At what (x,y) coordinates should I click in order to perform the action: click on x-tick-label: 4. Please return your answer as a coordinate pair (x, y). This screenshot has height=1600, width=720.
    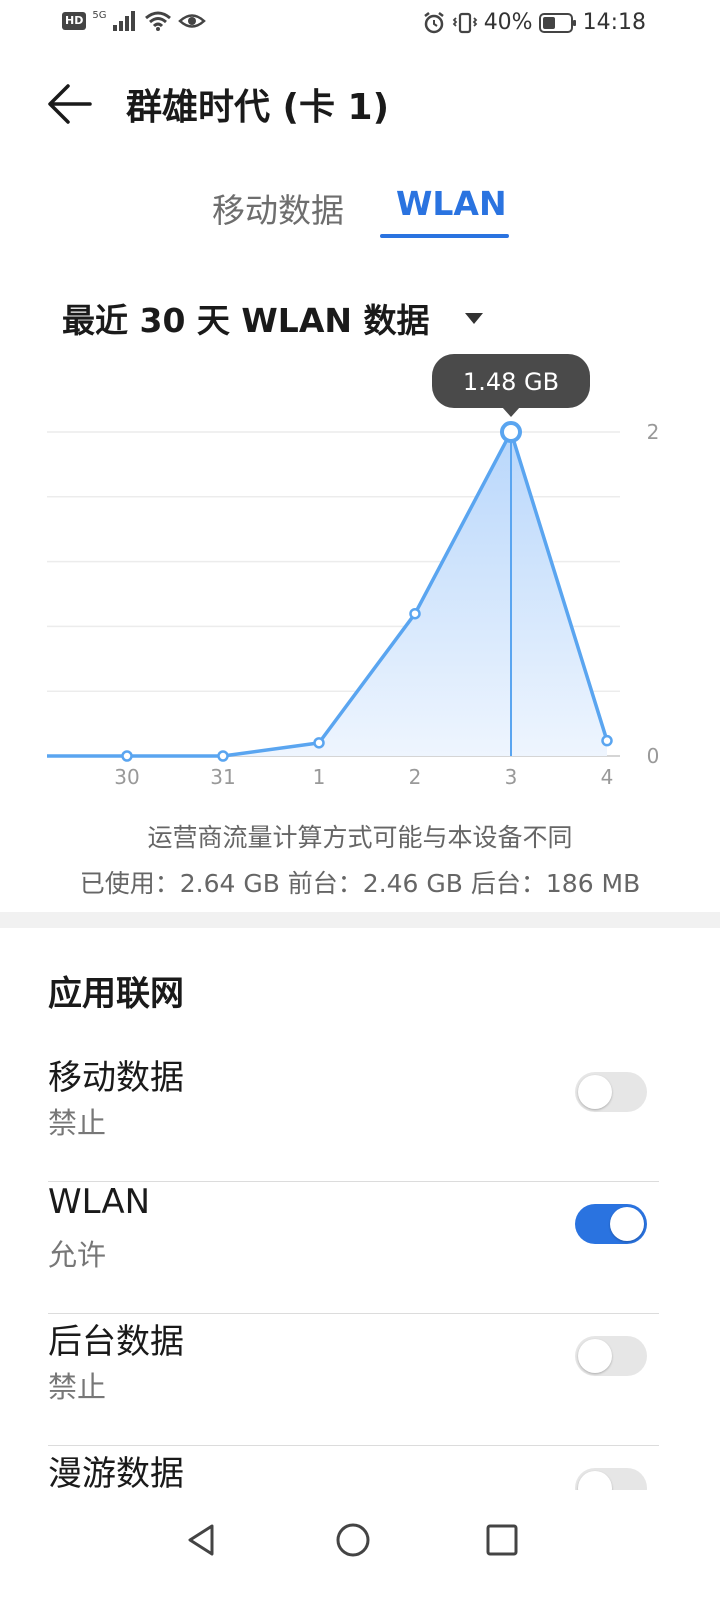
    Looking at the image, I should click on (607, 777).